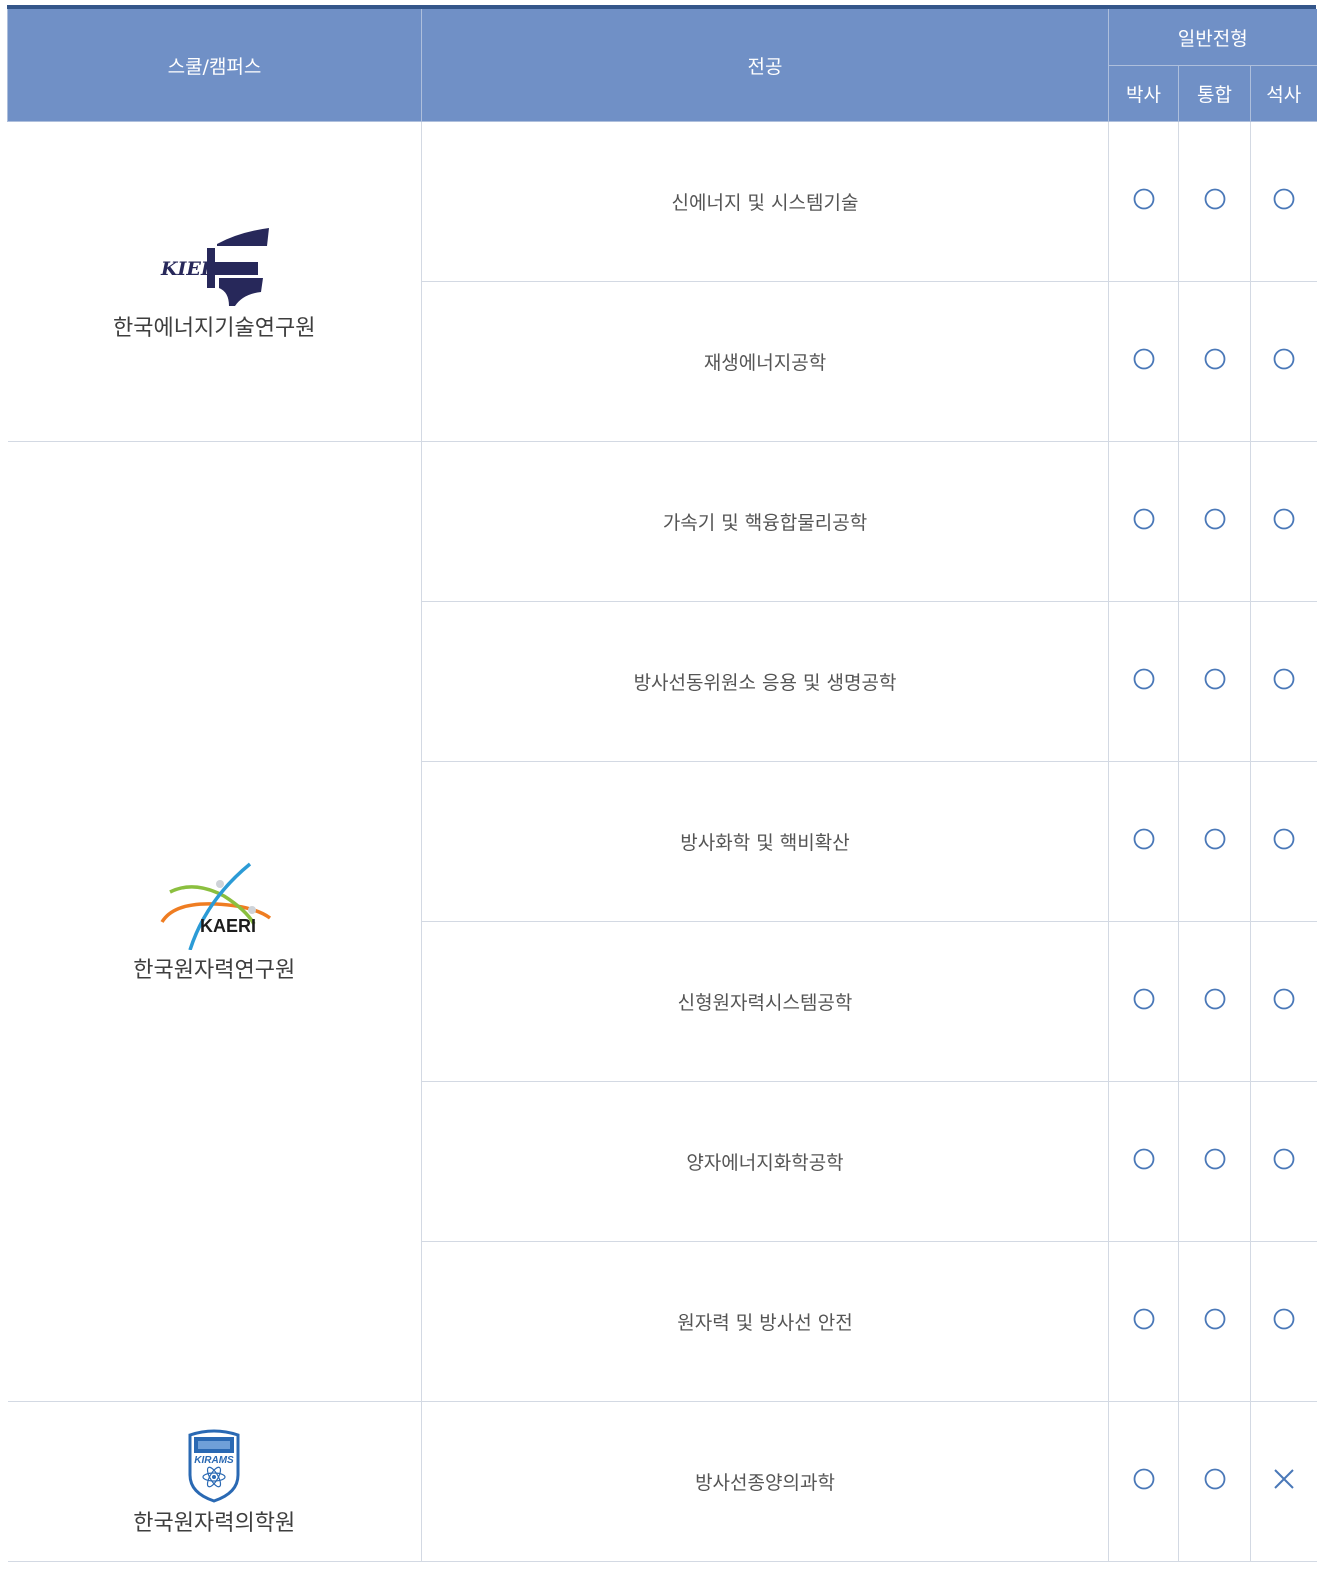  I want to click on major-cell: 방사화학 및 핵비확산, so click(765, 841).